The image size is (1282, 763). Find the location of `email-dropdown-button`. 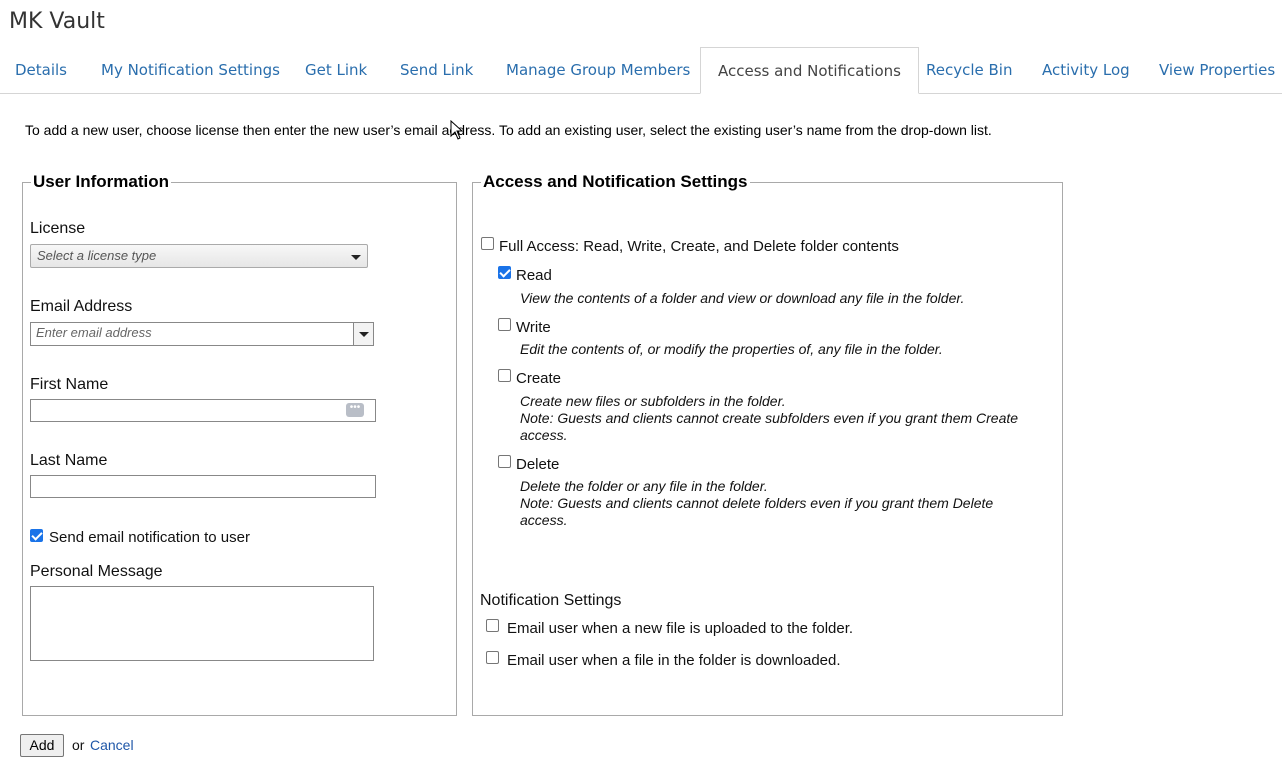

email-dropdown-button is located at coordinates (363, 334).